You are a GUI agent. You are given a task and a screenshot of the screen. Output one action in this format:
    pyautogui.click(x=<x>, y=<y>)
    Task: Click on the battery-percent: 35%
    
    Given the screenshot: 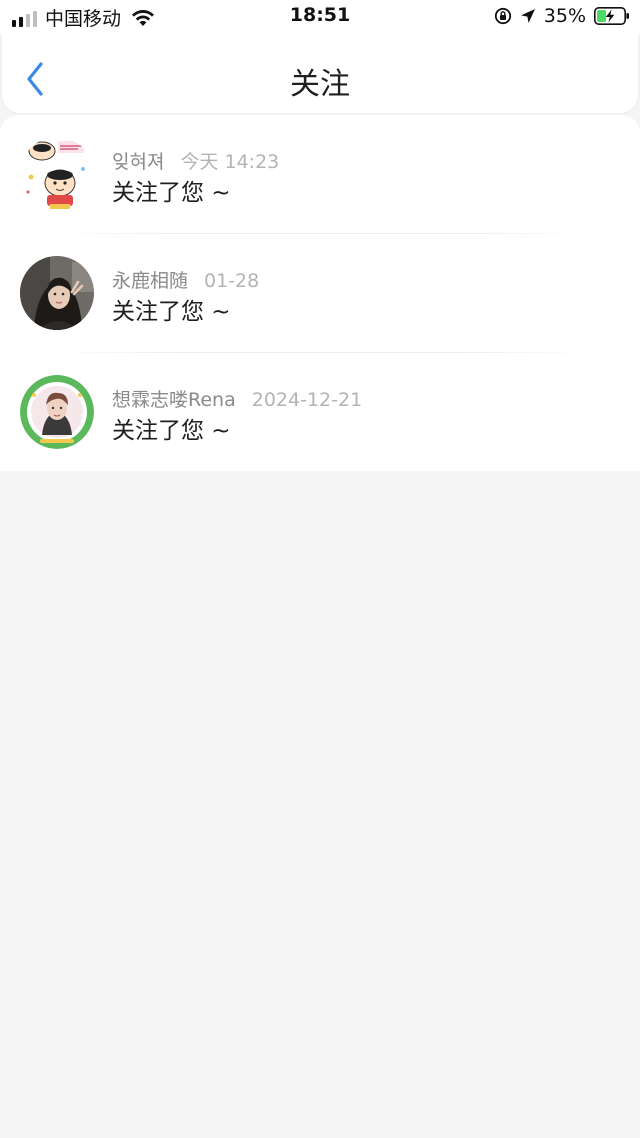 What is the action you would take?
    pyautogui.click(x=564, y=16)
    